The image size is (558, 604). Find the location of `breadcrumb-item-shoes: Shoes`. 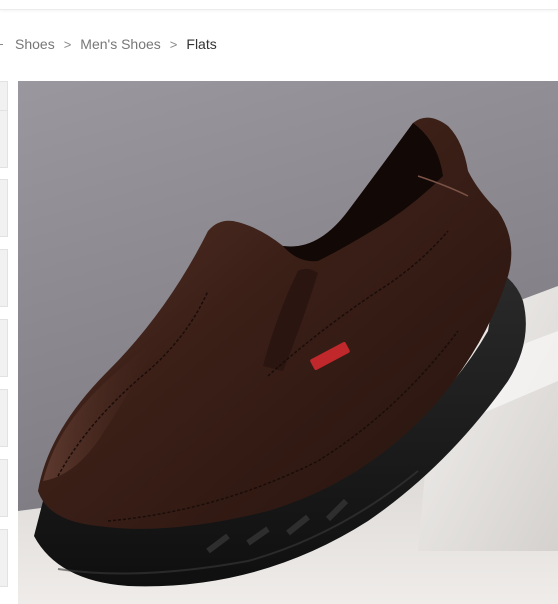

breadcrumb-item-shoes: Shoes is located at coordinates (35, 44).